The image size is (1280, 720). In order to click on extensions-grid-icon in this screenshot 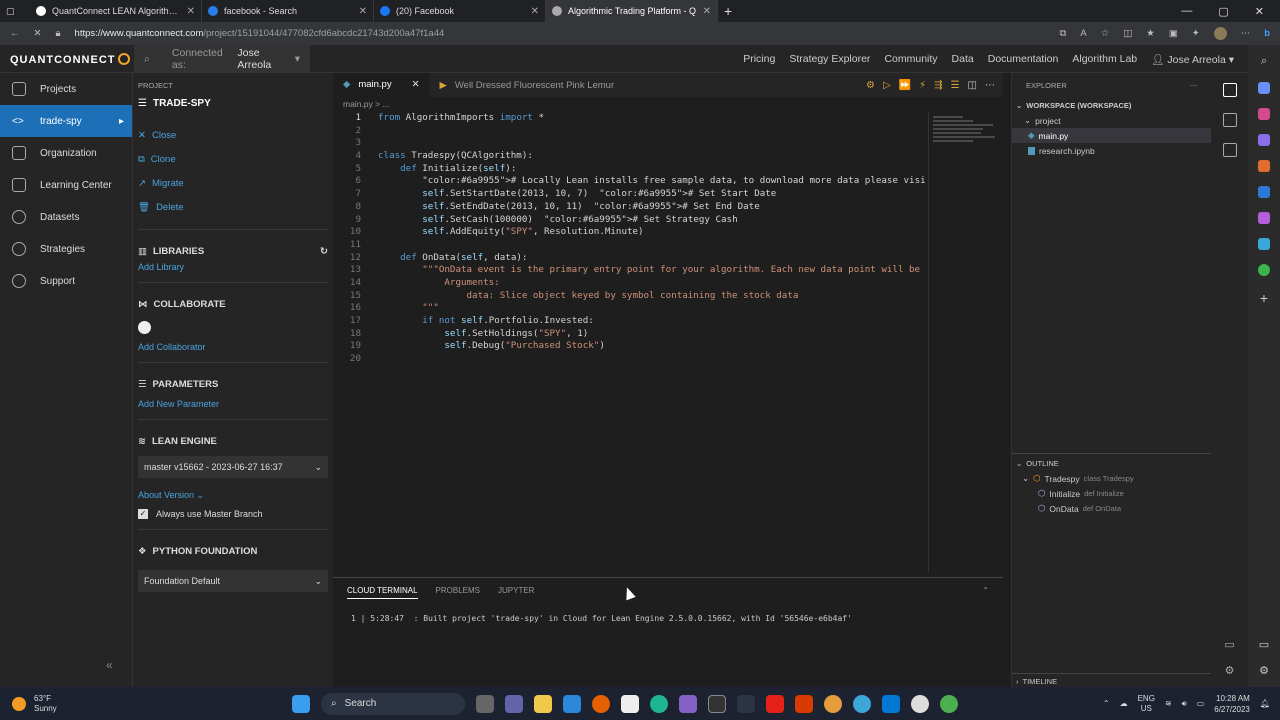, I will do `click(1229, 150)`.